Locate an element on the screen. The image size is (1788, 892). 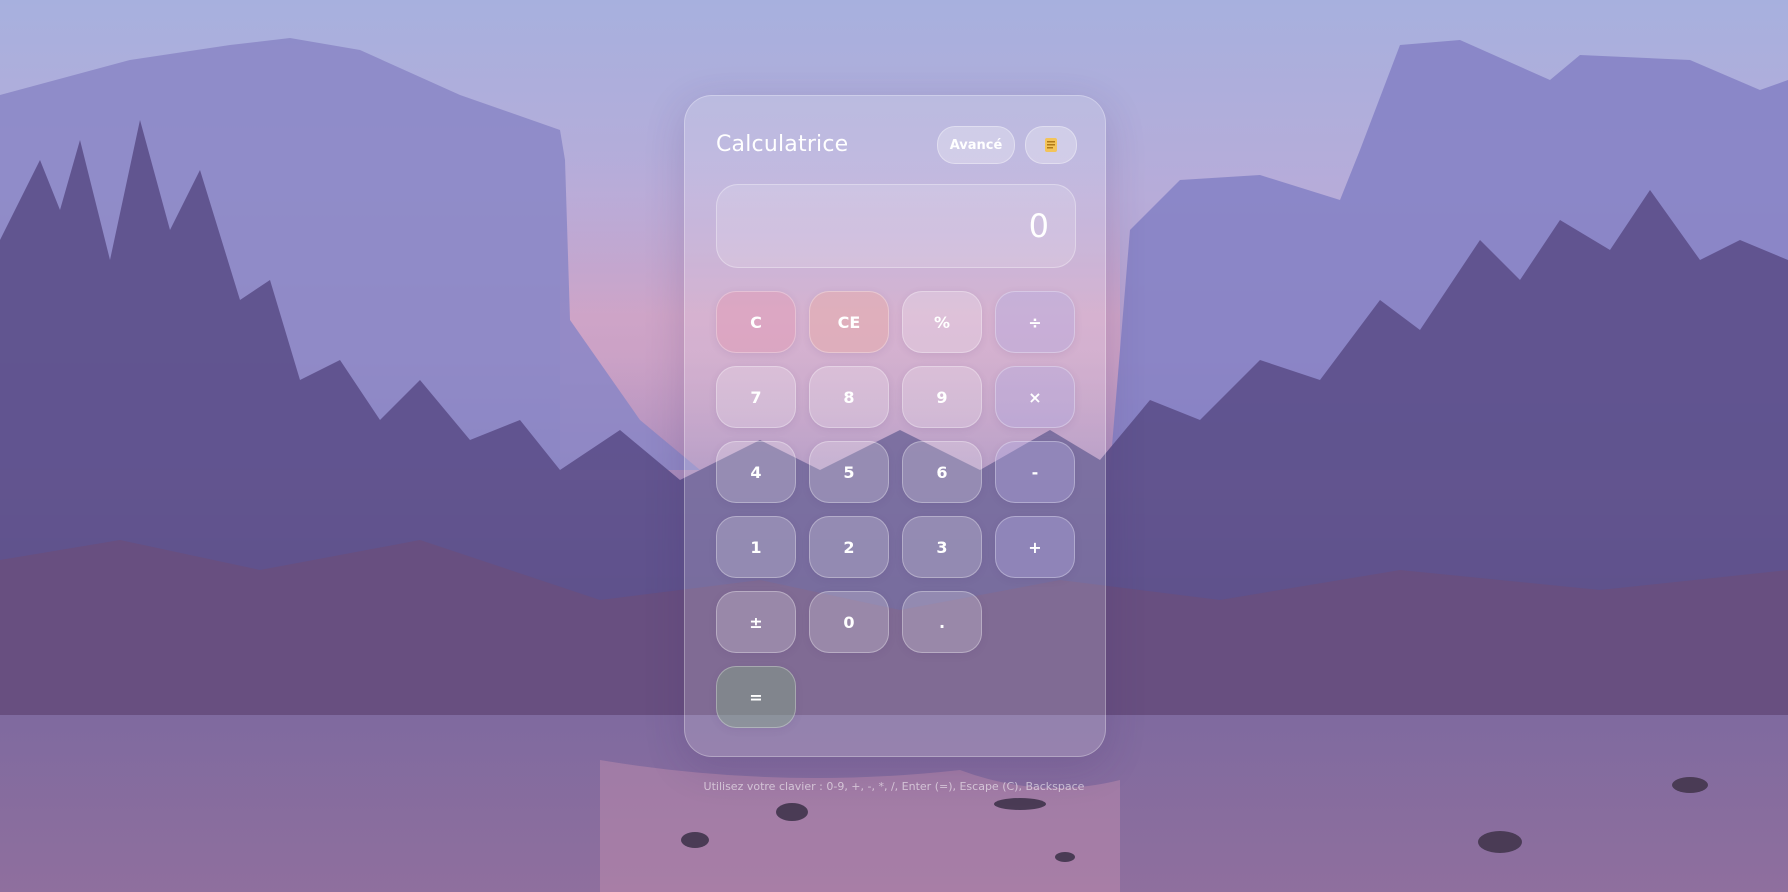
decimal-button: . is located at coordinates (942, 622).